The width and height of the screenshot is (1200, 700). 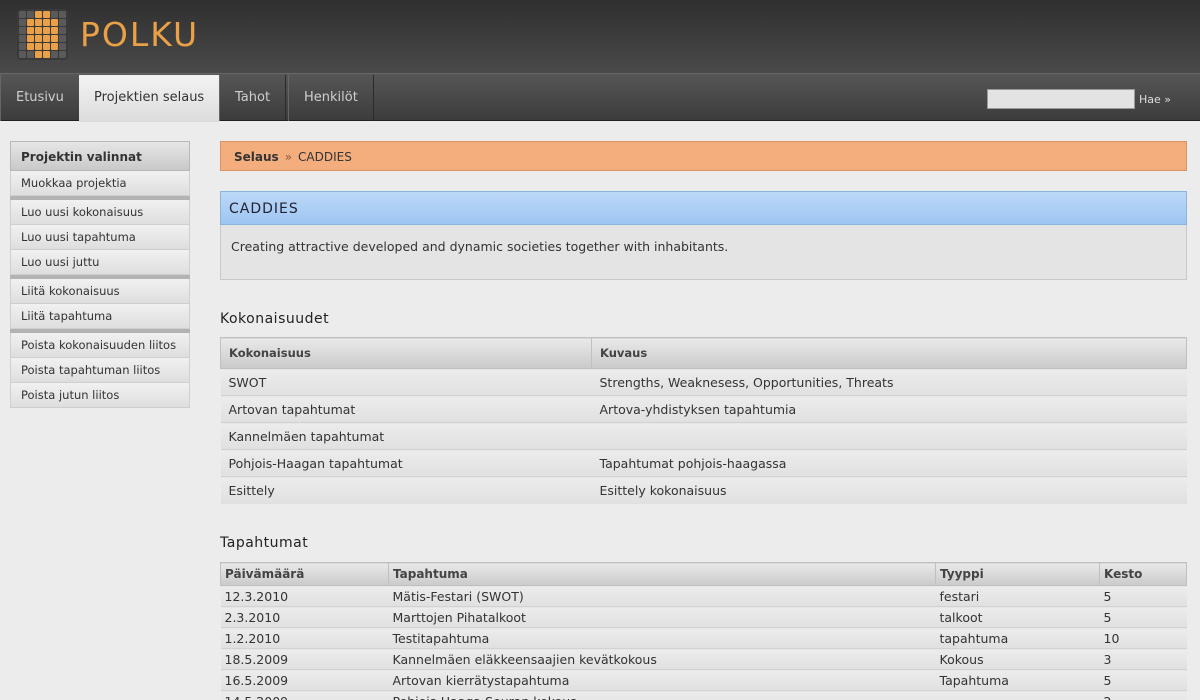 I want to click on table-header-row: Kokonaisuus Kuvaus, so click(x=703, y=353).